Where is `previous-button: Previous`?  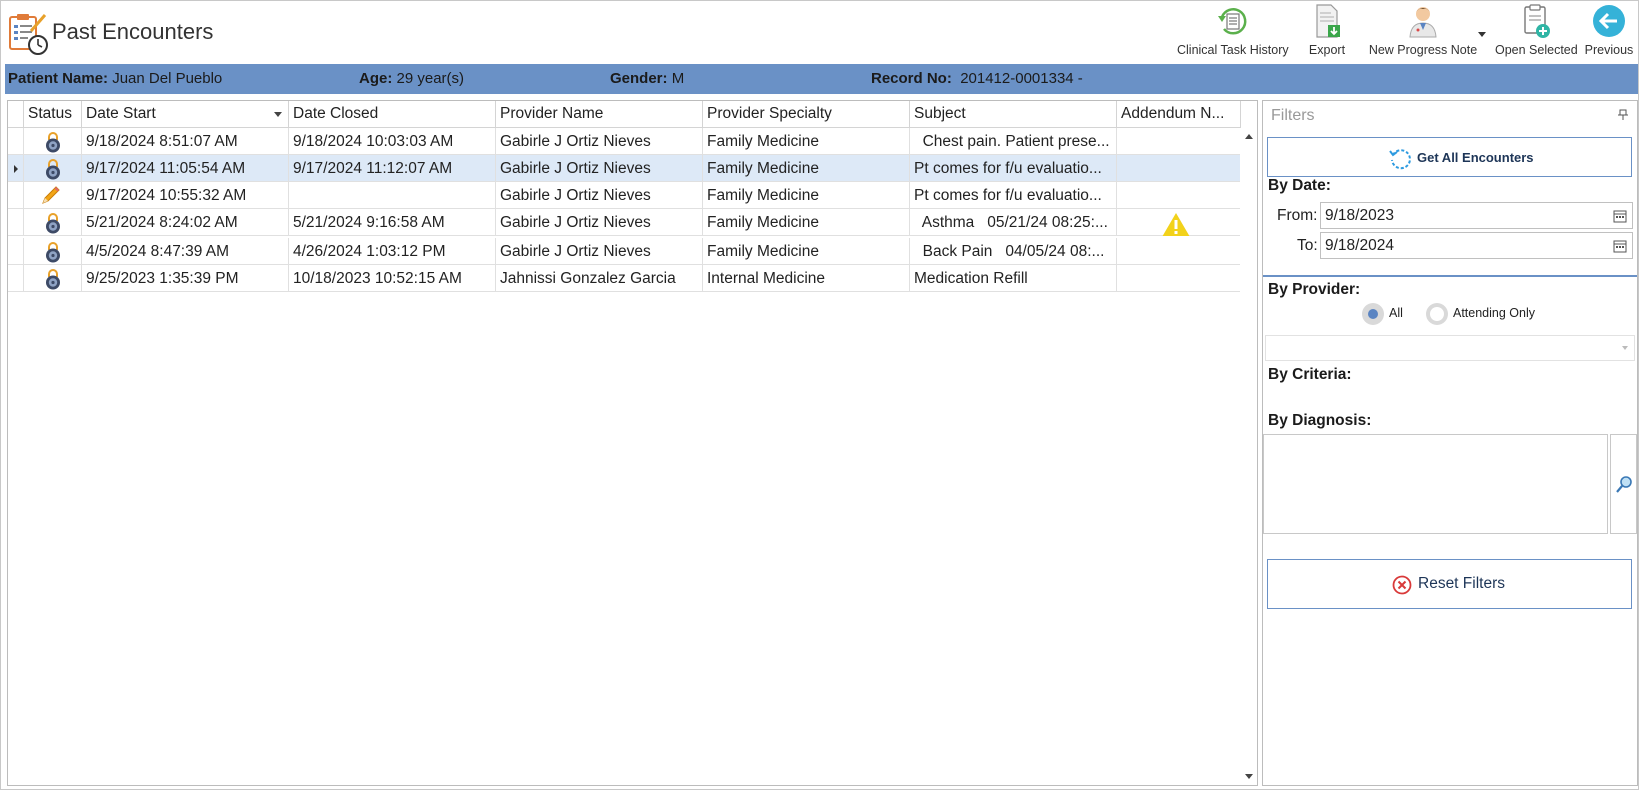 previous-button: Previous is located at coordinates (1609, 29).